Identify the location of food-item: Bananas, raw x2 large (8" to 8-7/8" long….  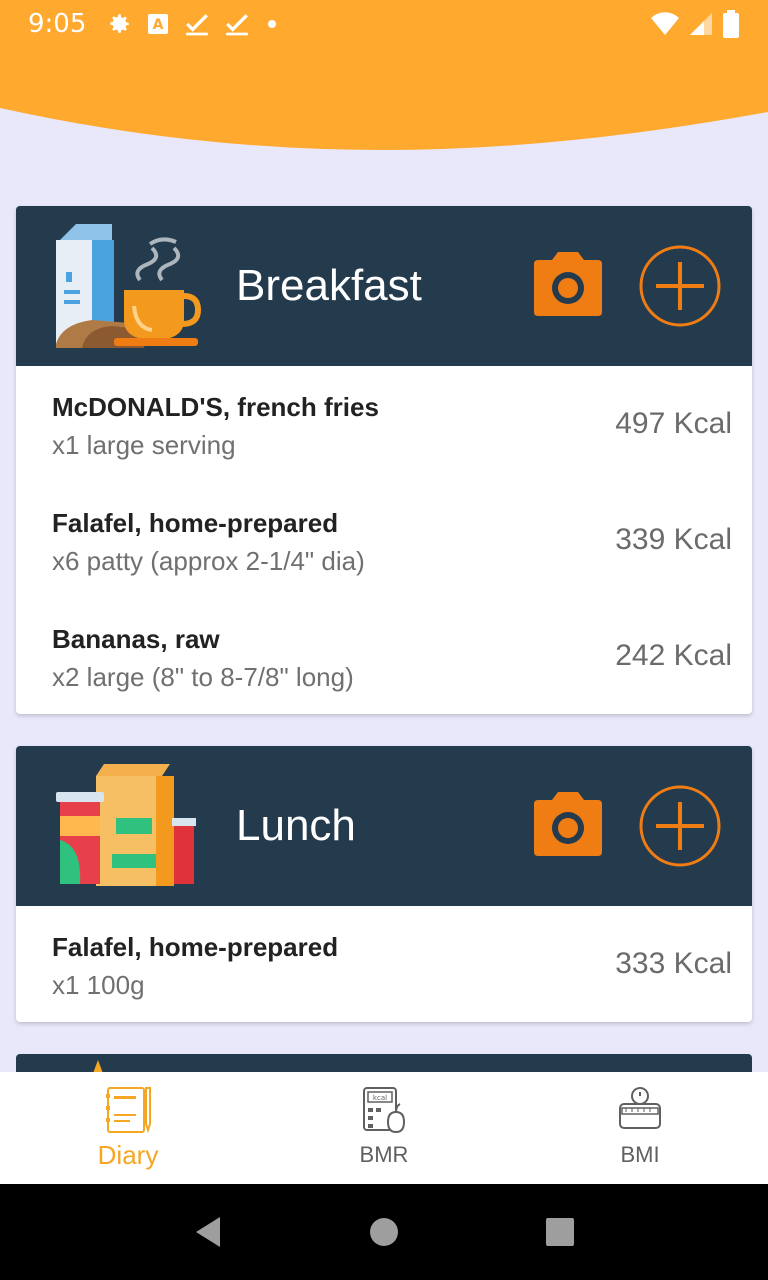
(384, 656).